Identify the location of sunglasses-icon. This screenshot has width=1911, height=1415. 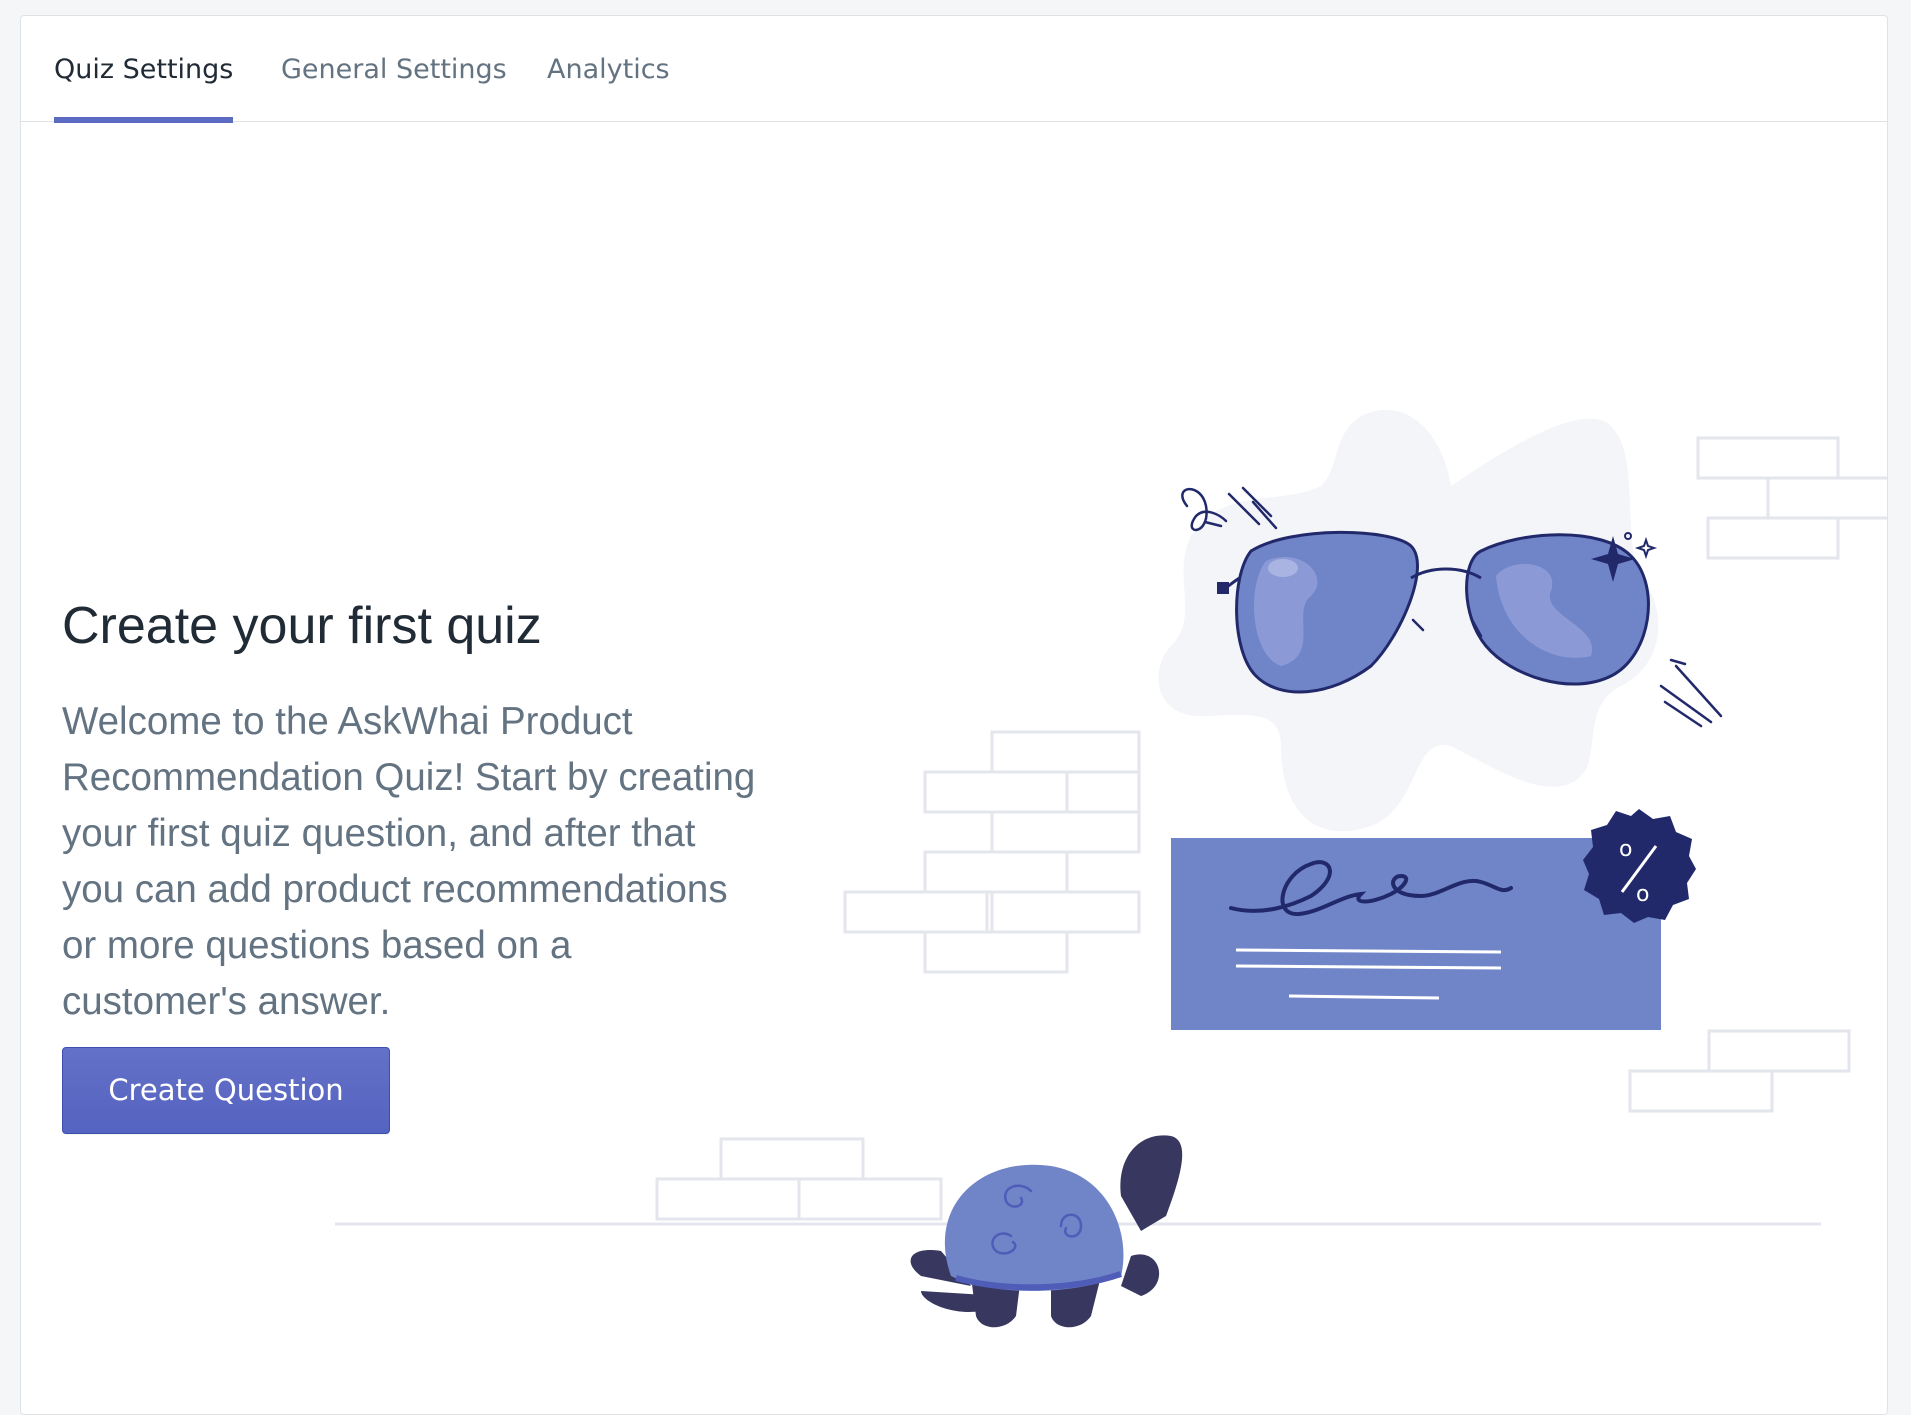
(1452, 607).